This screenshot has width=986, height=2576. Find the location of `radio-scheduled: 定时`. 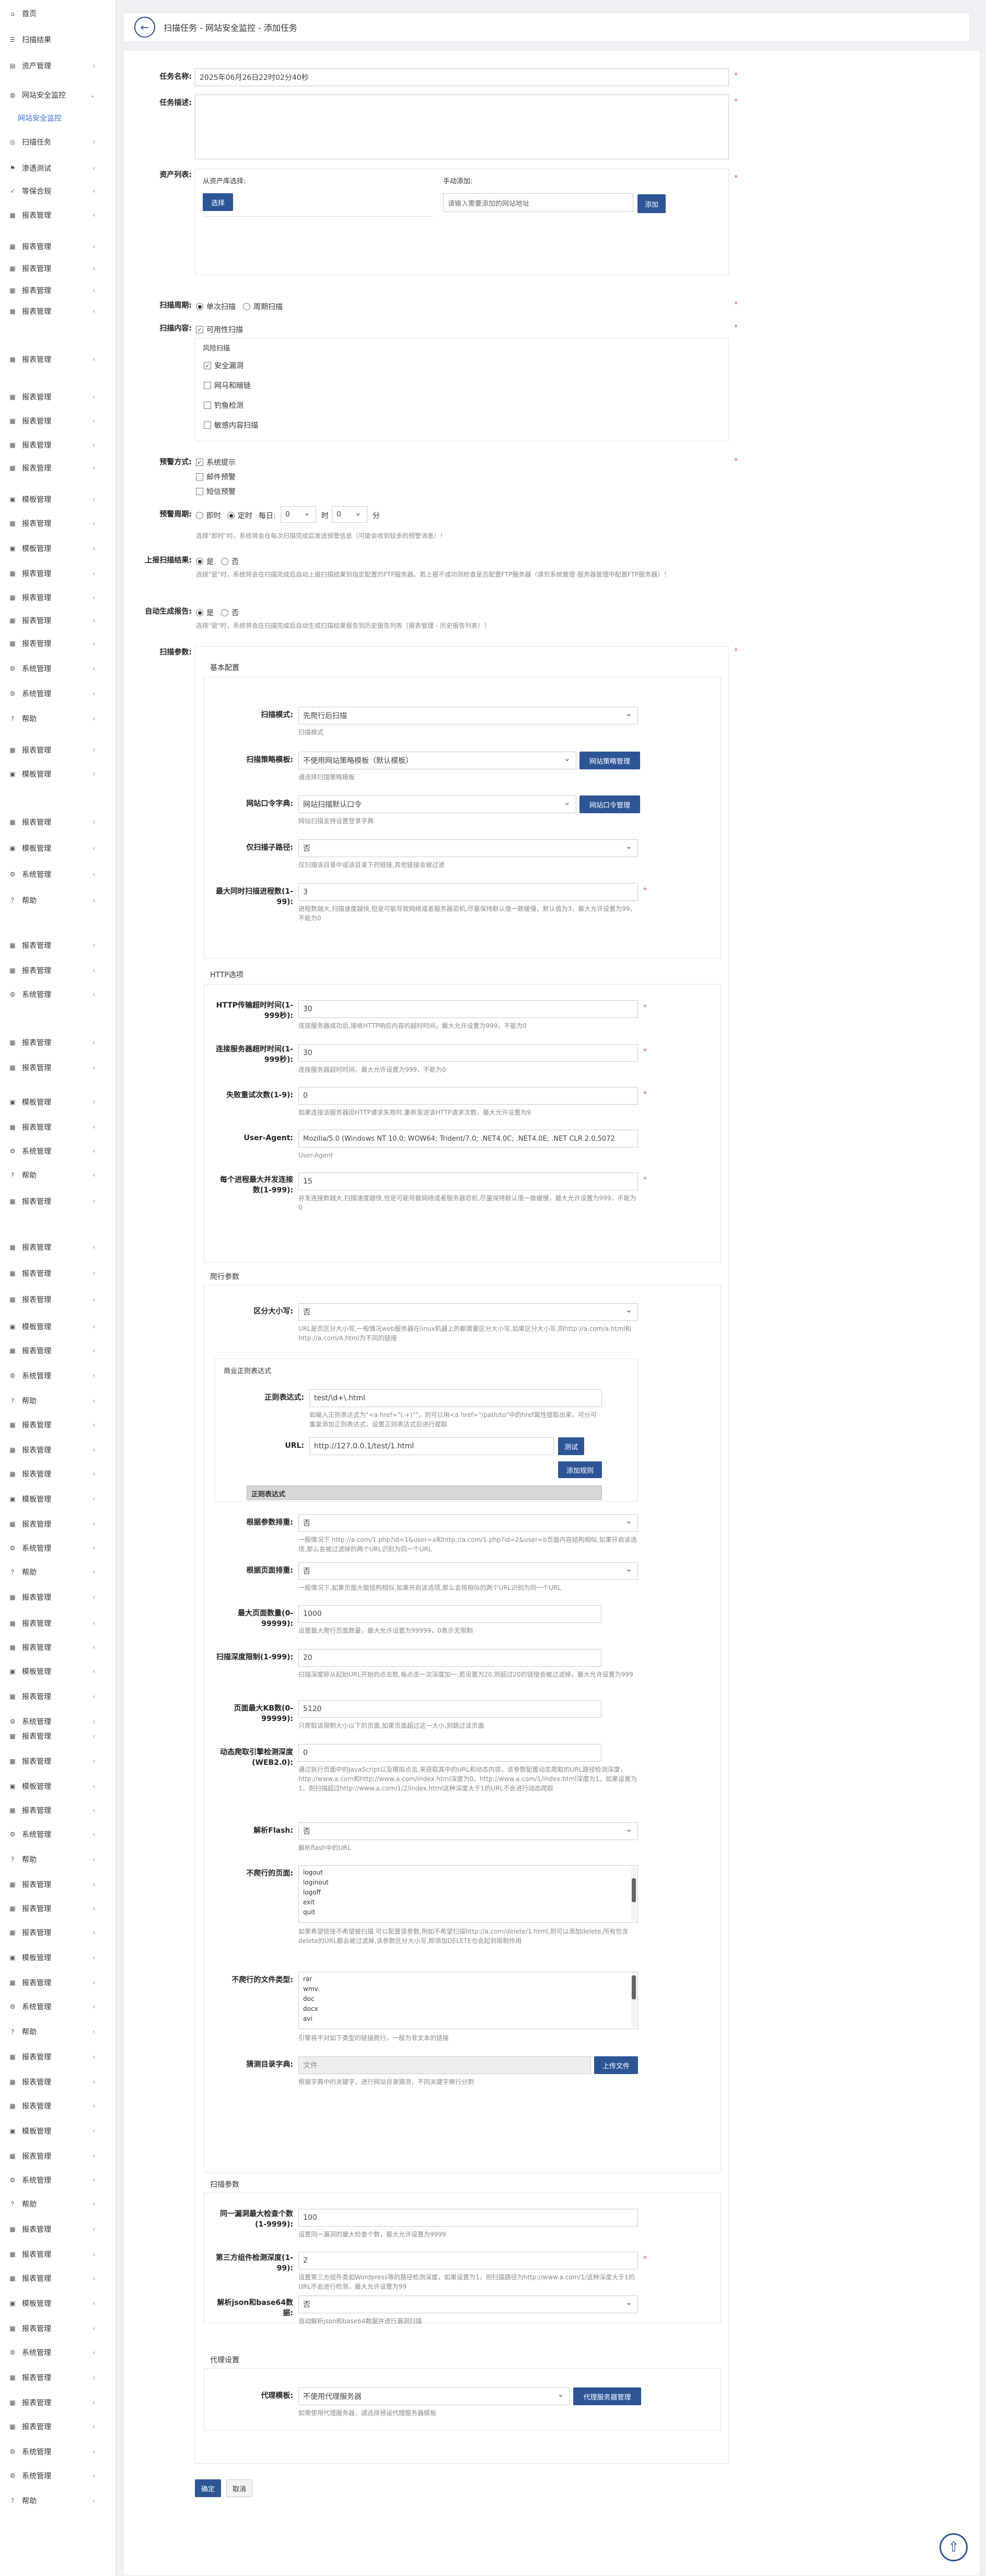

radio-scheduled: 定时 is located at coordinates (239, 515).